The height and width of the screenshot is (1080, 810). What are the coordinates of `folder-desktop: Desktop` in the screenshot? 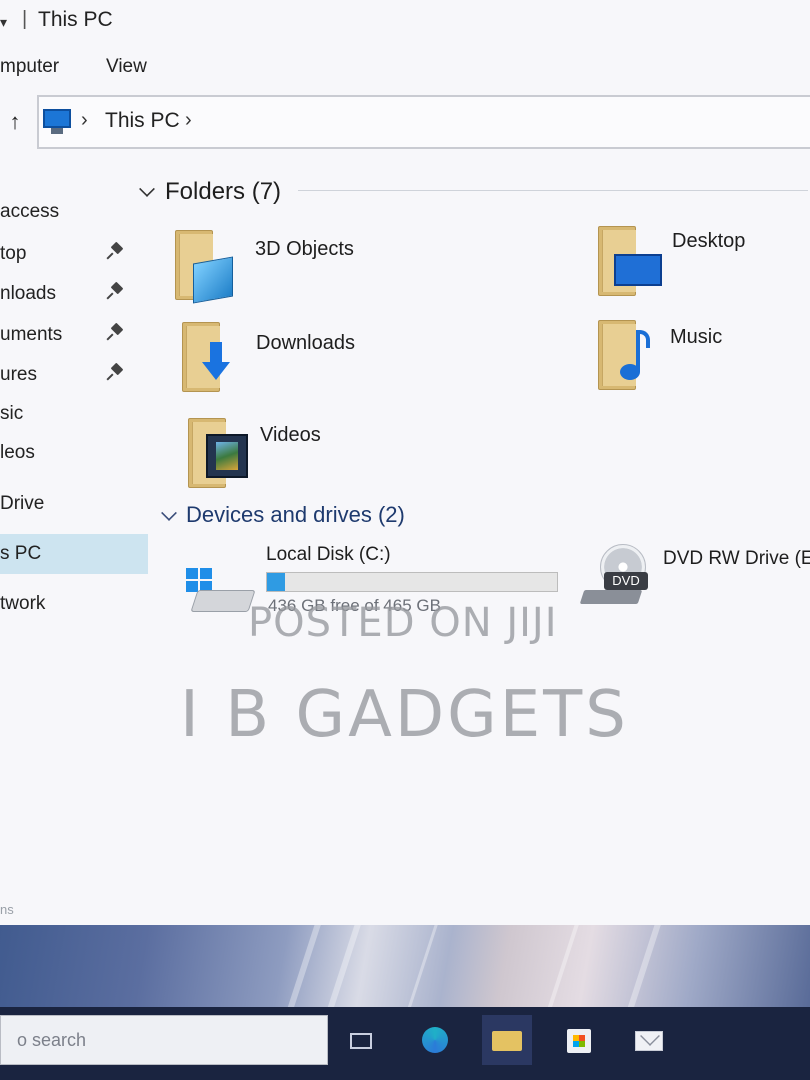 It's located at (703, 271).